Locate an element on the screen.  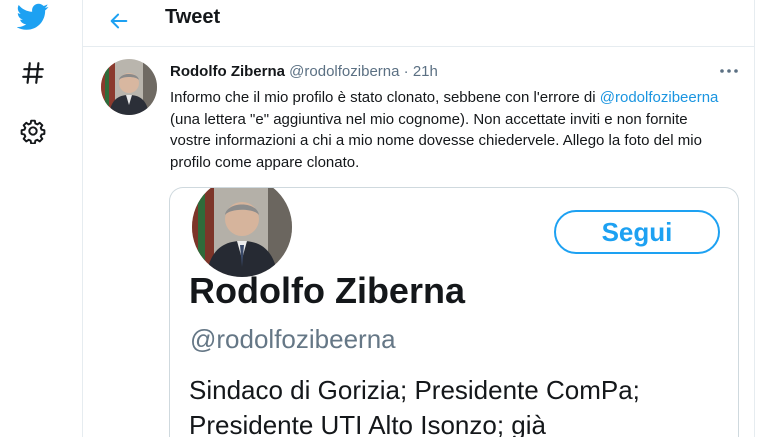
arrow-left-icon is located at coordinates (119, 21).